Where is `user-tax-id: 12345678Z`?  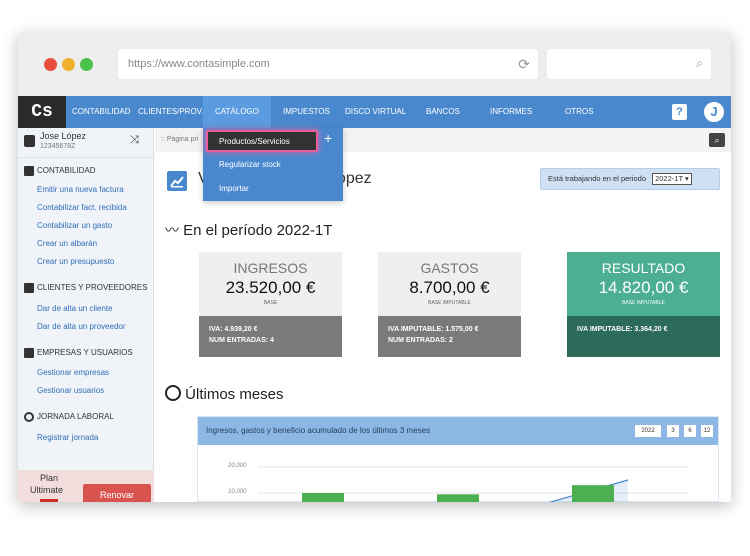
user-tax-id: 12345678Z is located at coordinates (58, 146).